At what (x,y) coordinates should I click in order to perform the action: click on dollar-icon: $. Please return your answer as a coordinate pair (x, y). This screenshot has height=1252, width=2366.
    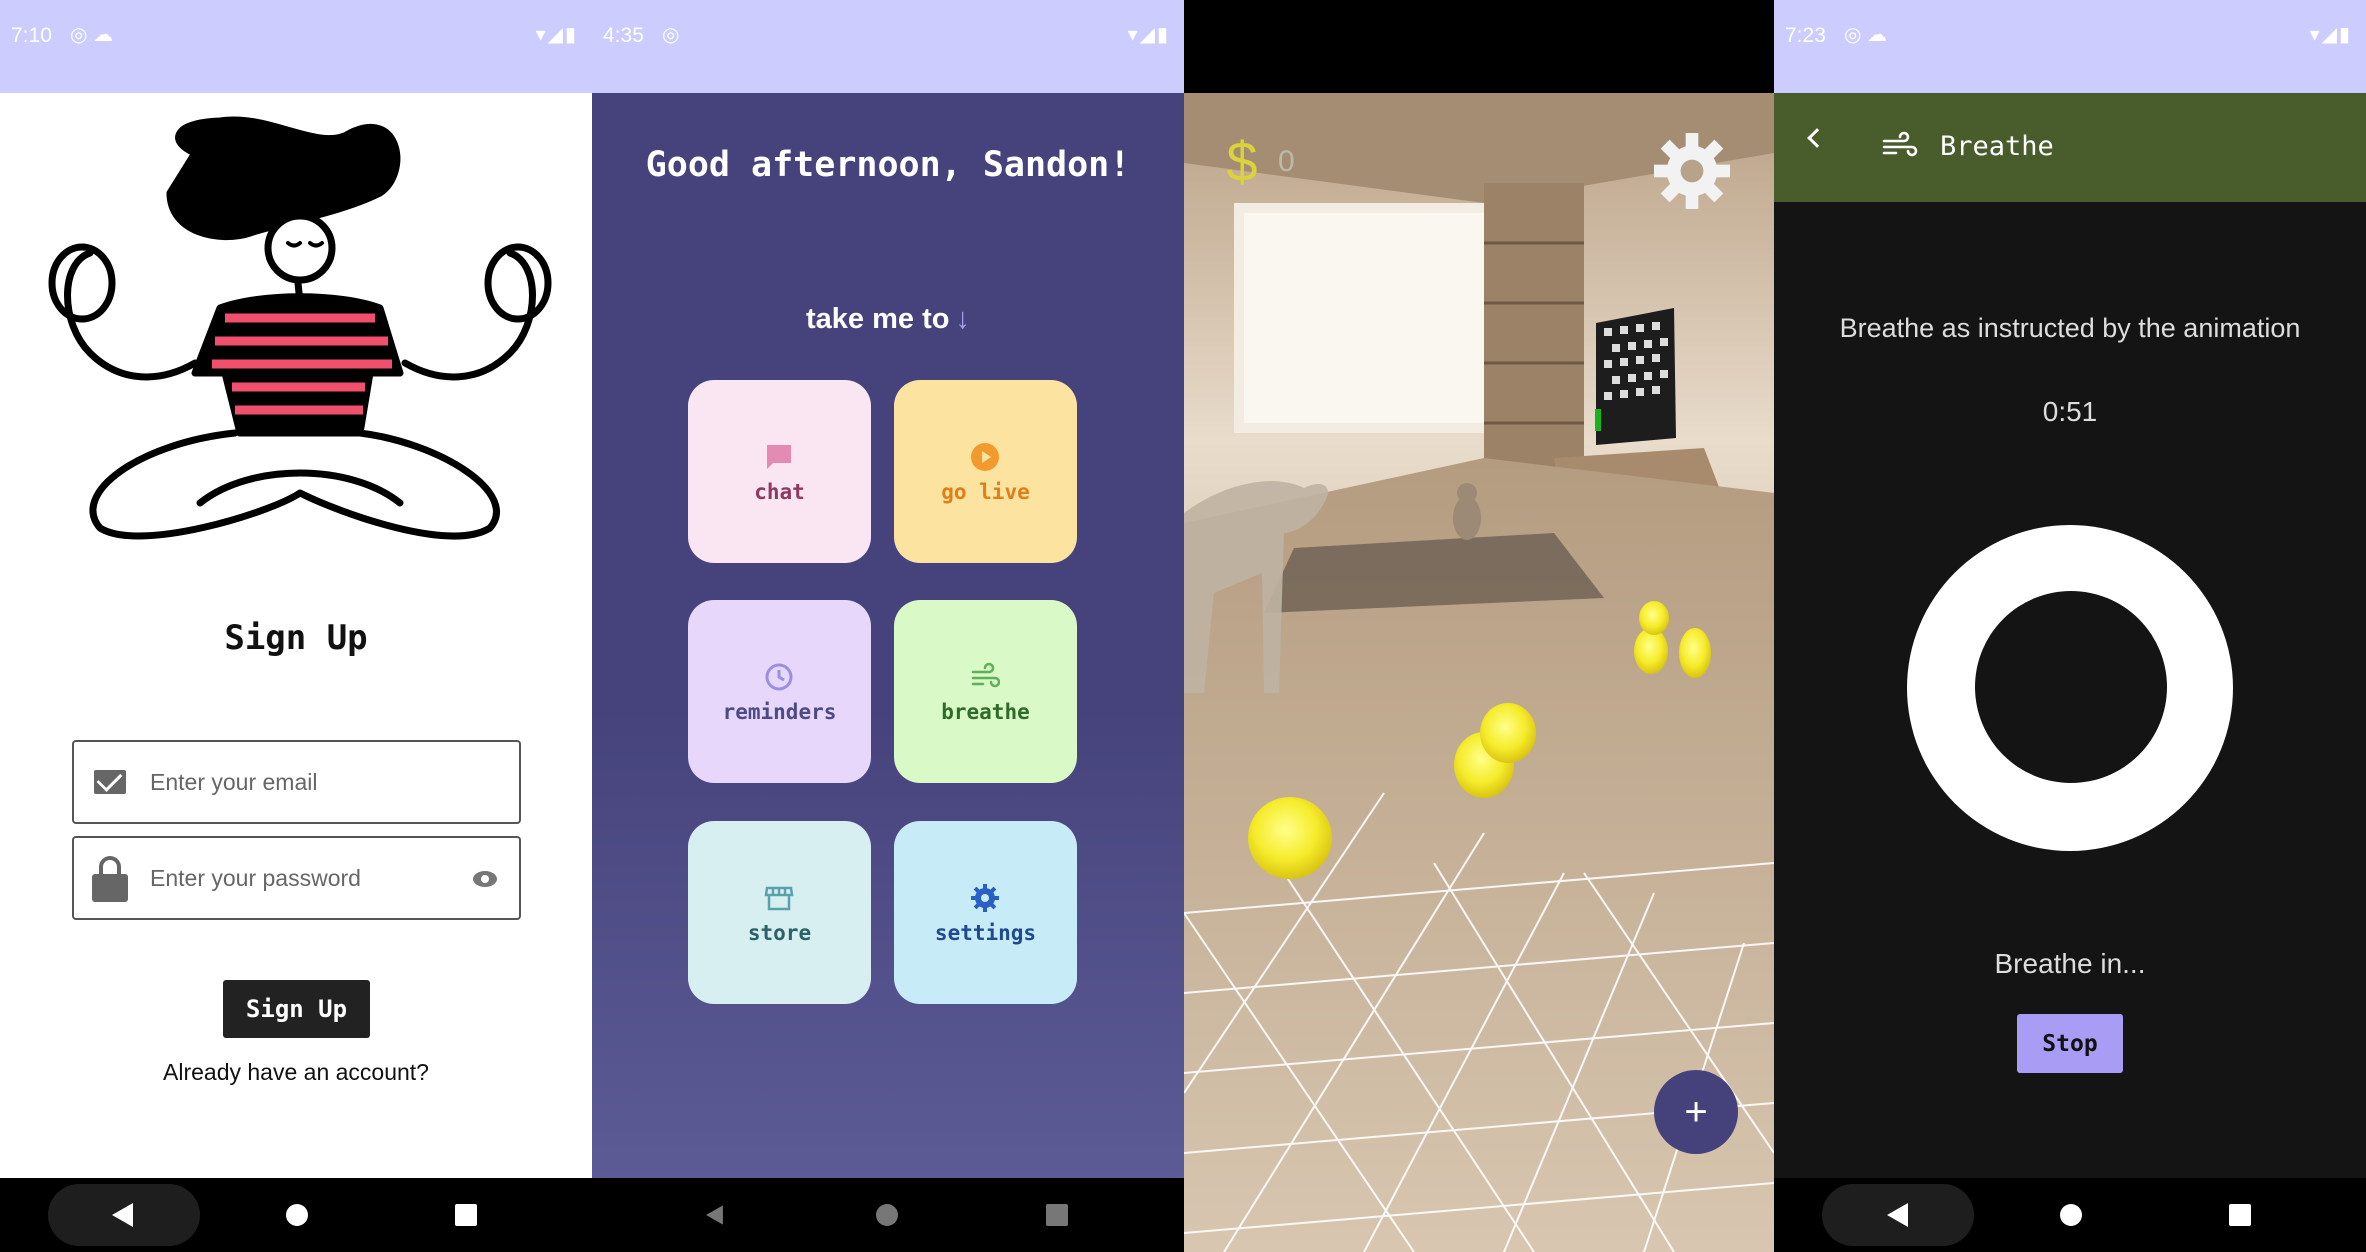
    Looking at the image, I should click on (1241, 161).